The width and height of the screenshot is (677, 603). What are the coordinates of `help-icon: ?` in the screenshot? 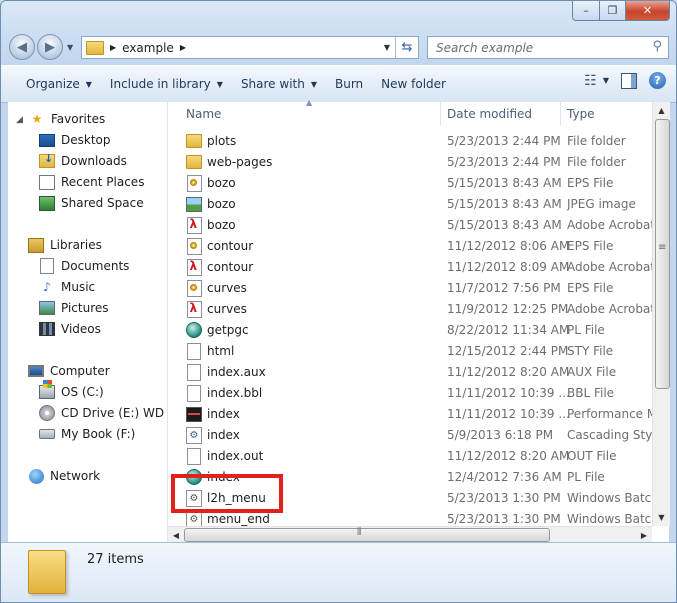 It's located at (657, 80).